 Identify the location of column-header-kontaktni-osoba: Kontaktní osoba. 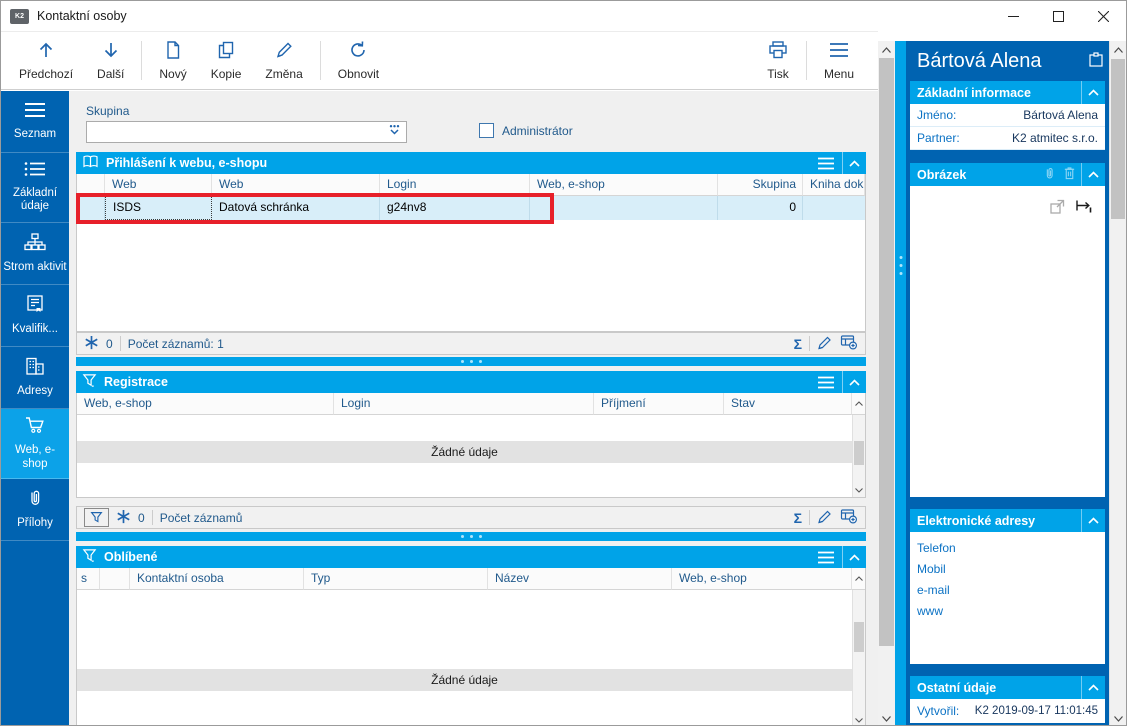
(217, 579).